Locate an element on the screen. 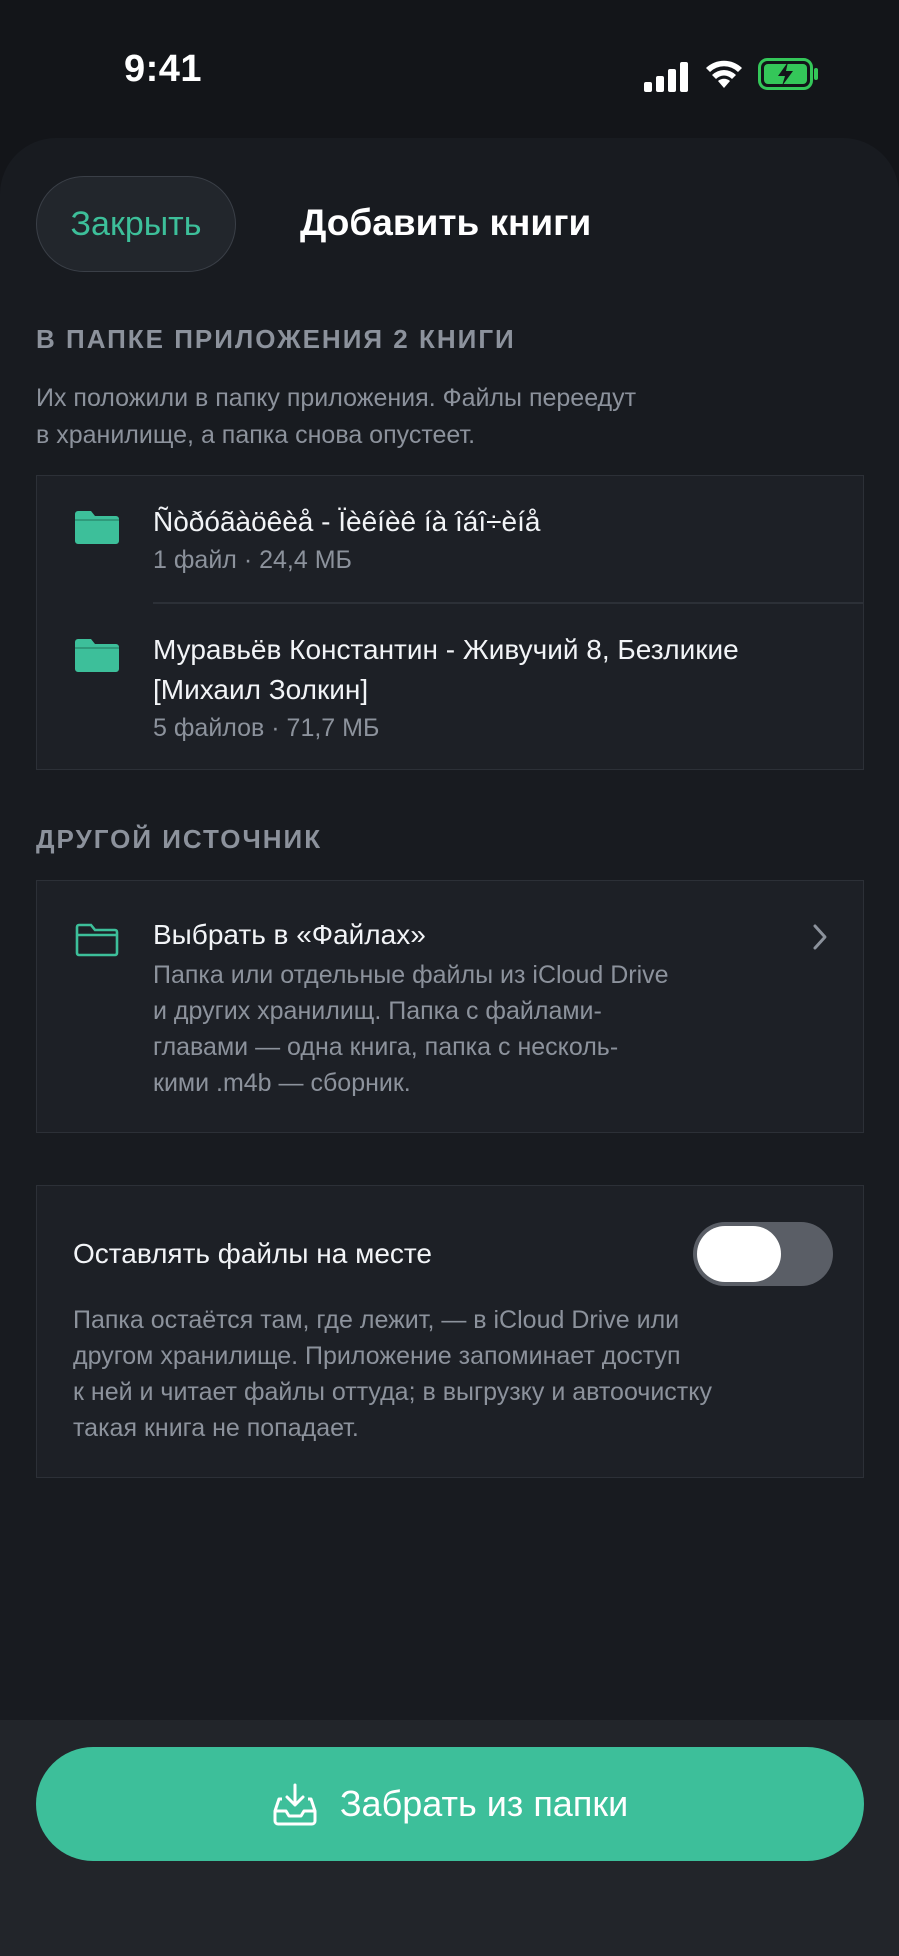 The width and height of the screenshot is (899, 1956). status-time: 9:41 is located at coordinates (163, 69).